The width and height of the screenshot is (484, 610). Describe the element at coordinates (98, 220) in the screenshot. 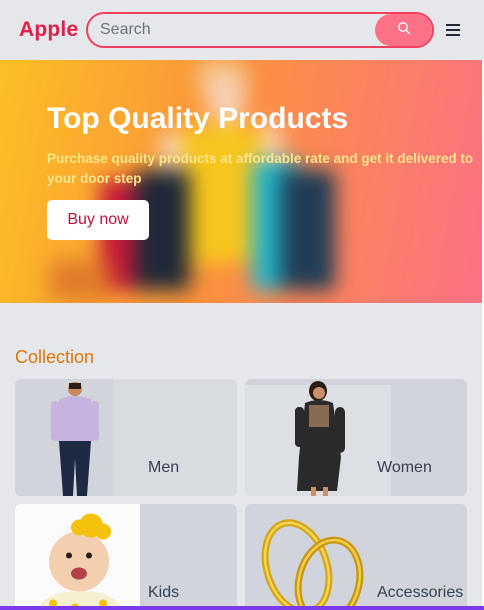

I see `buy-now-button: Buy now` at that location.